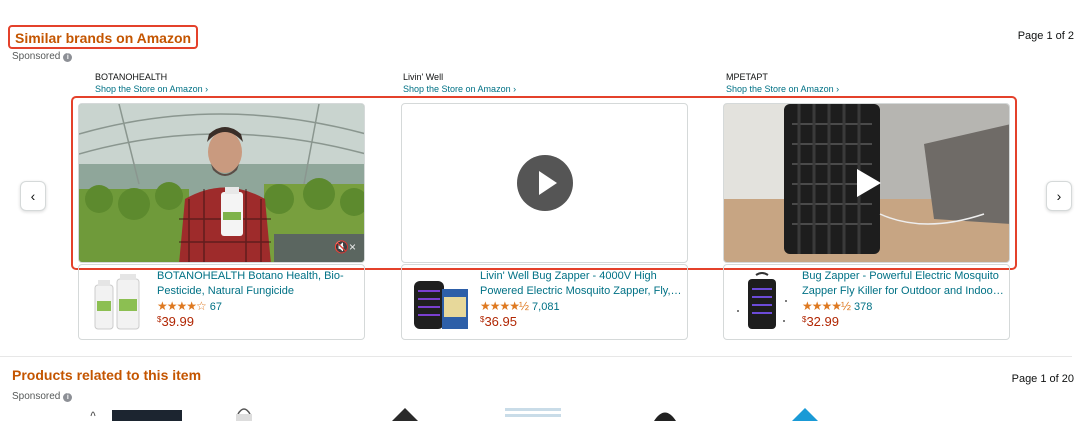 The height and width of the screenshot is (421, 1080). I want to click on section-divider, so click(536, 356).